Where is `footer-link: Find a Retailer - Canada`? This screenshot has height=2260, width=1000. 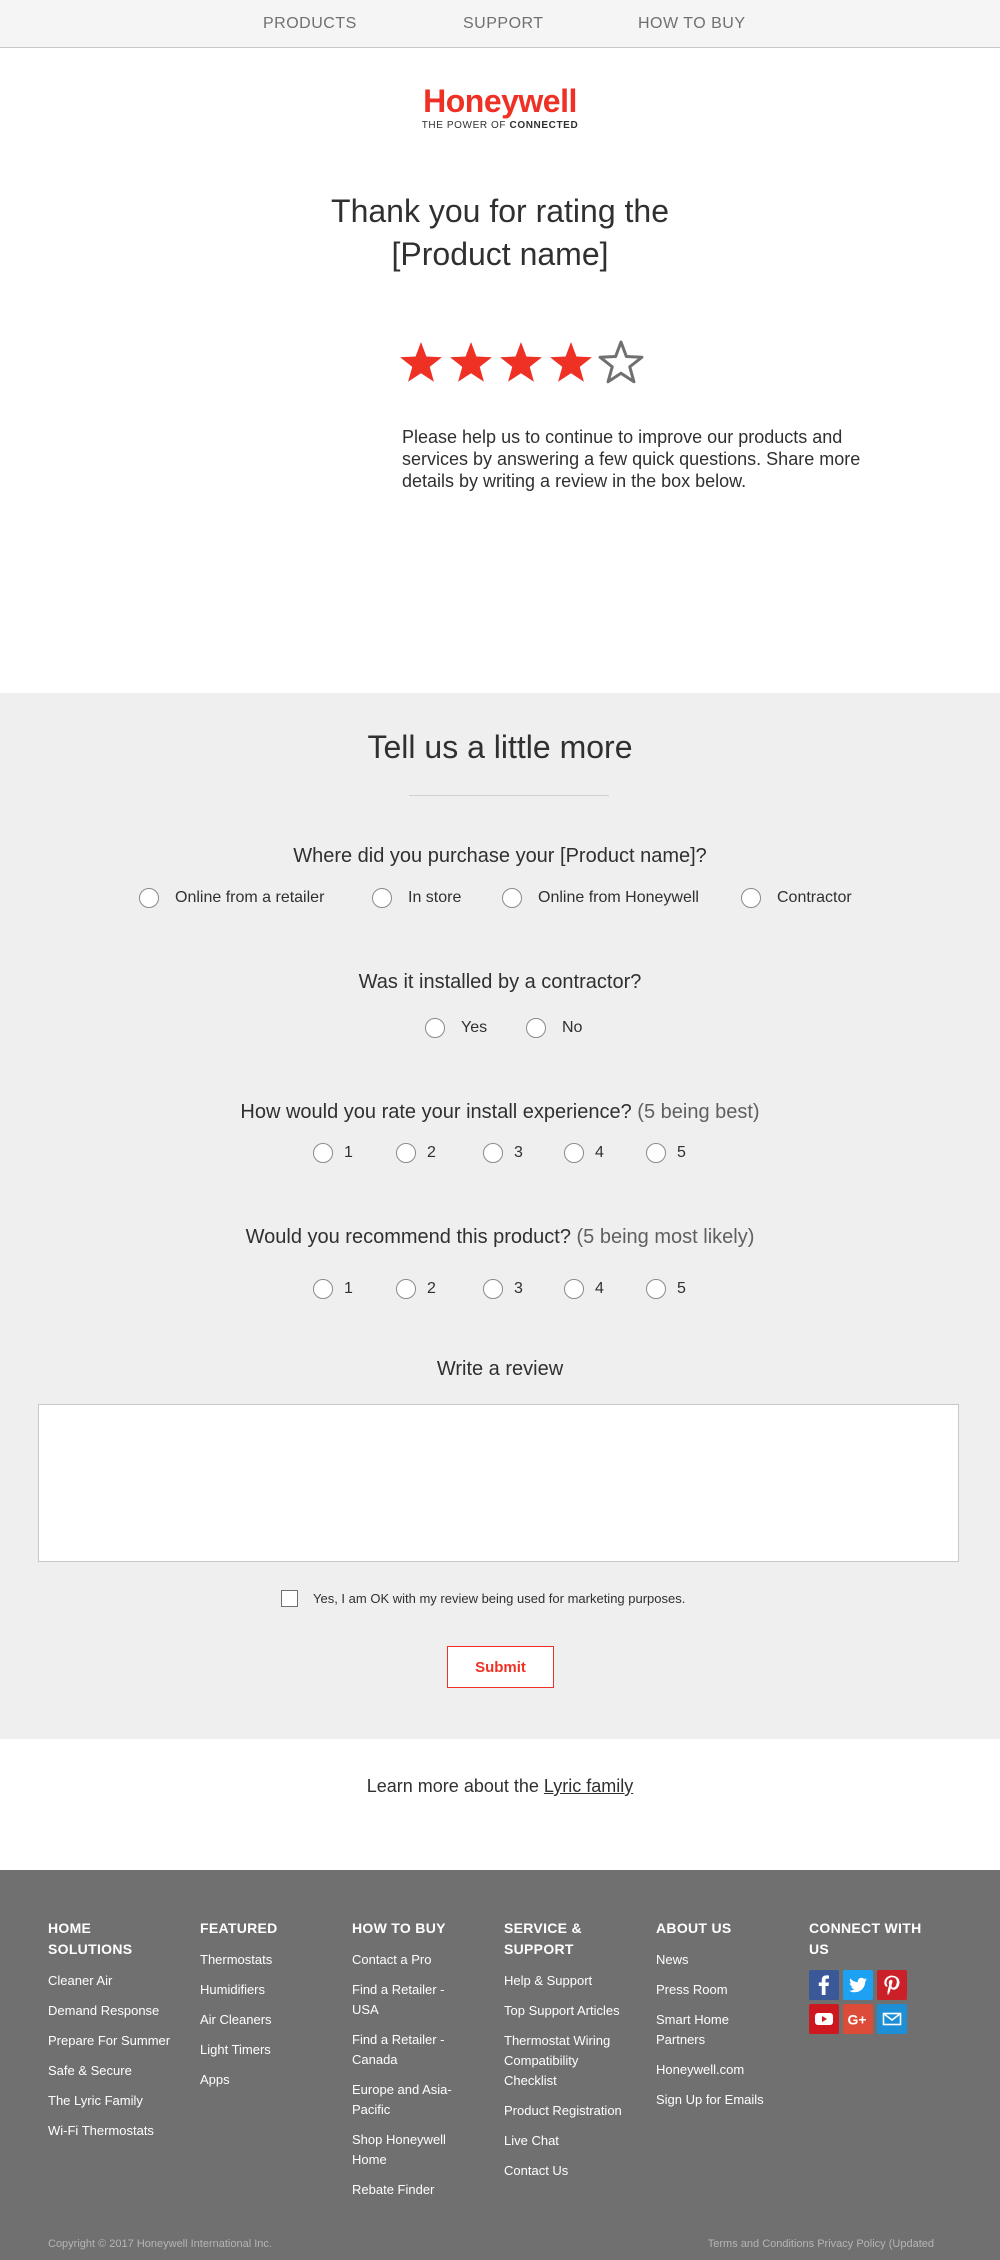 footer-link: Find a Retailer - Canada is located at coordinates (407, 2050).